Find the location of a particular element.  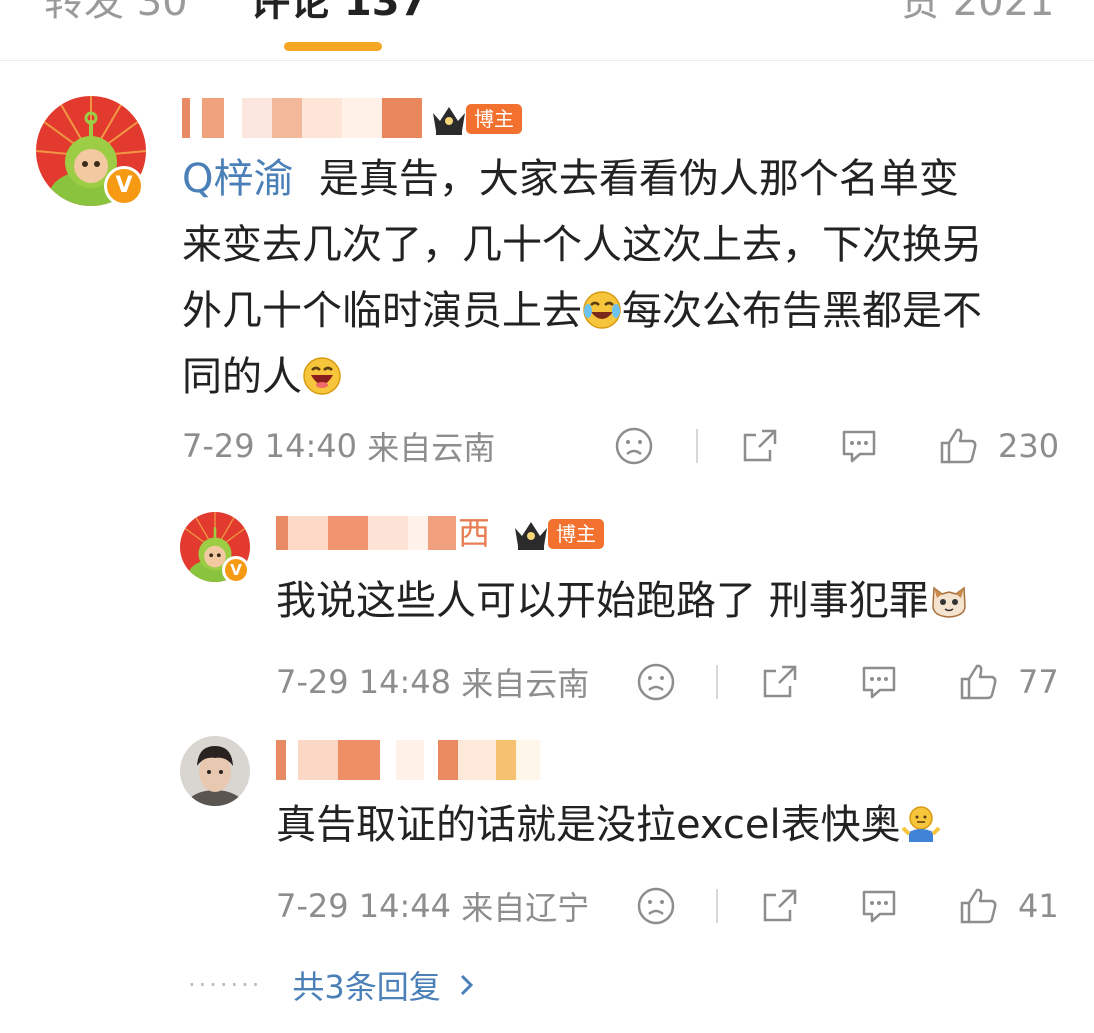

tab-likes: 赞 2021 is located at coordinates (977, 13).